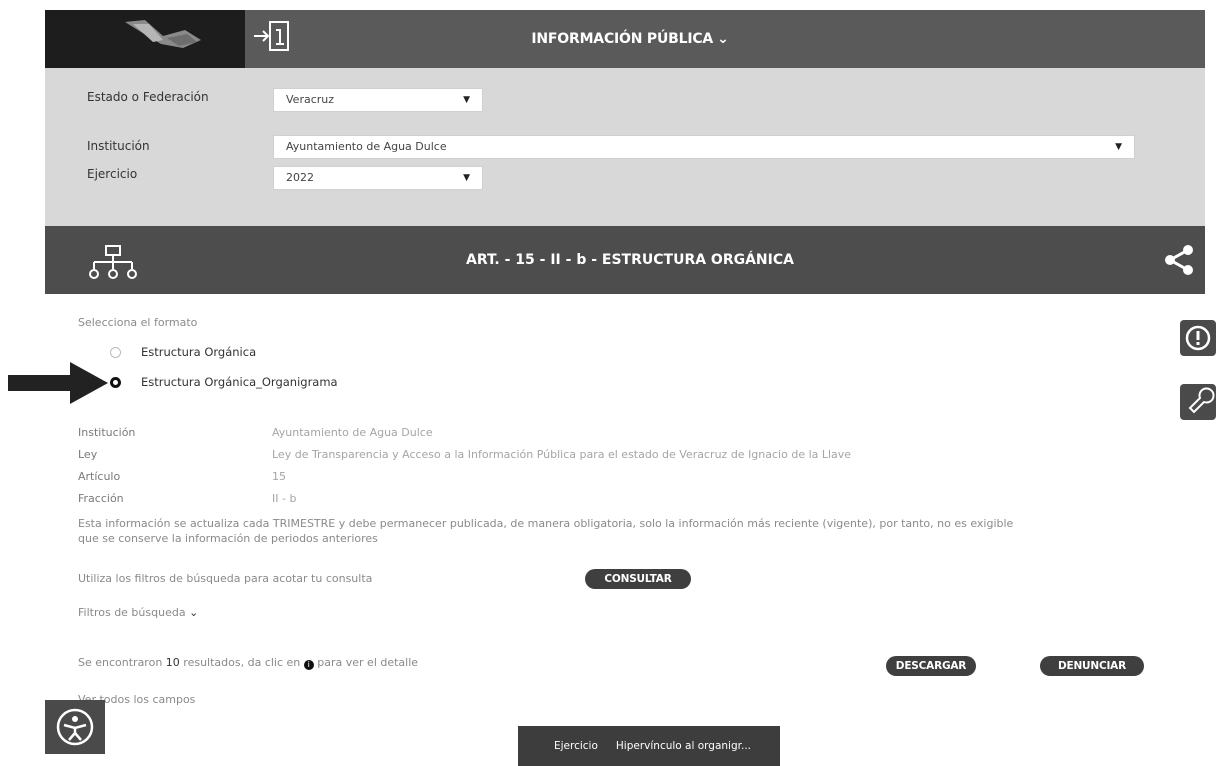 The height and width of the screenshot is (766, 1228). What do you see at coordinates (242, 662) in the screenshot?
I see `results-middle: resultados, da clic en` at bounding box center [242, 662].